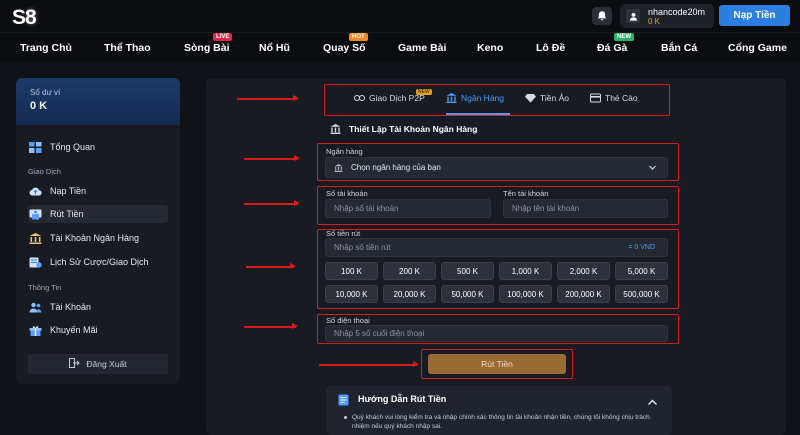 The height and width of the screenshot is (435, 800). What do you see at coordinates (409, 294) in the screenshot?
I see `amount-chip: 20,000 K` at bounding box center [409, 294].